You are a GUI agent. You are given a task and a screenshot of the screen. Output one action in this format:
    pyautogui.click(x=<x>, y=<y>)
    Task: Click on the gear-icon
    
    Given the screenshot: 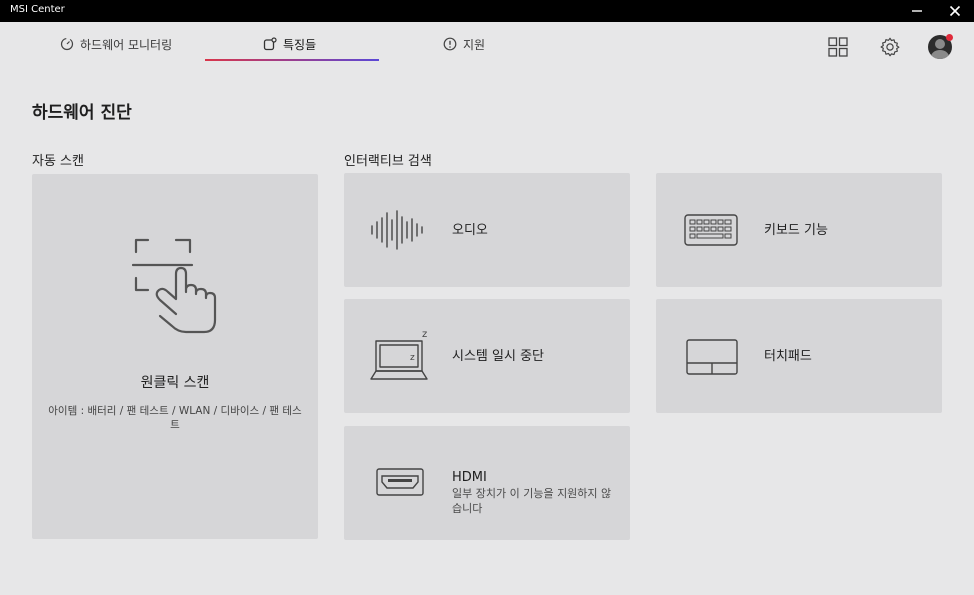 What is the action you would take?
    pyautogui.click(x=890, y=47)
    